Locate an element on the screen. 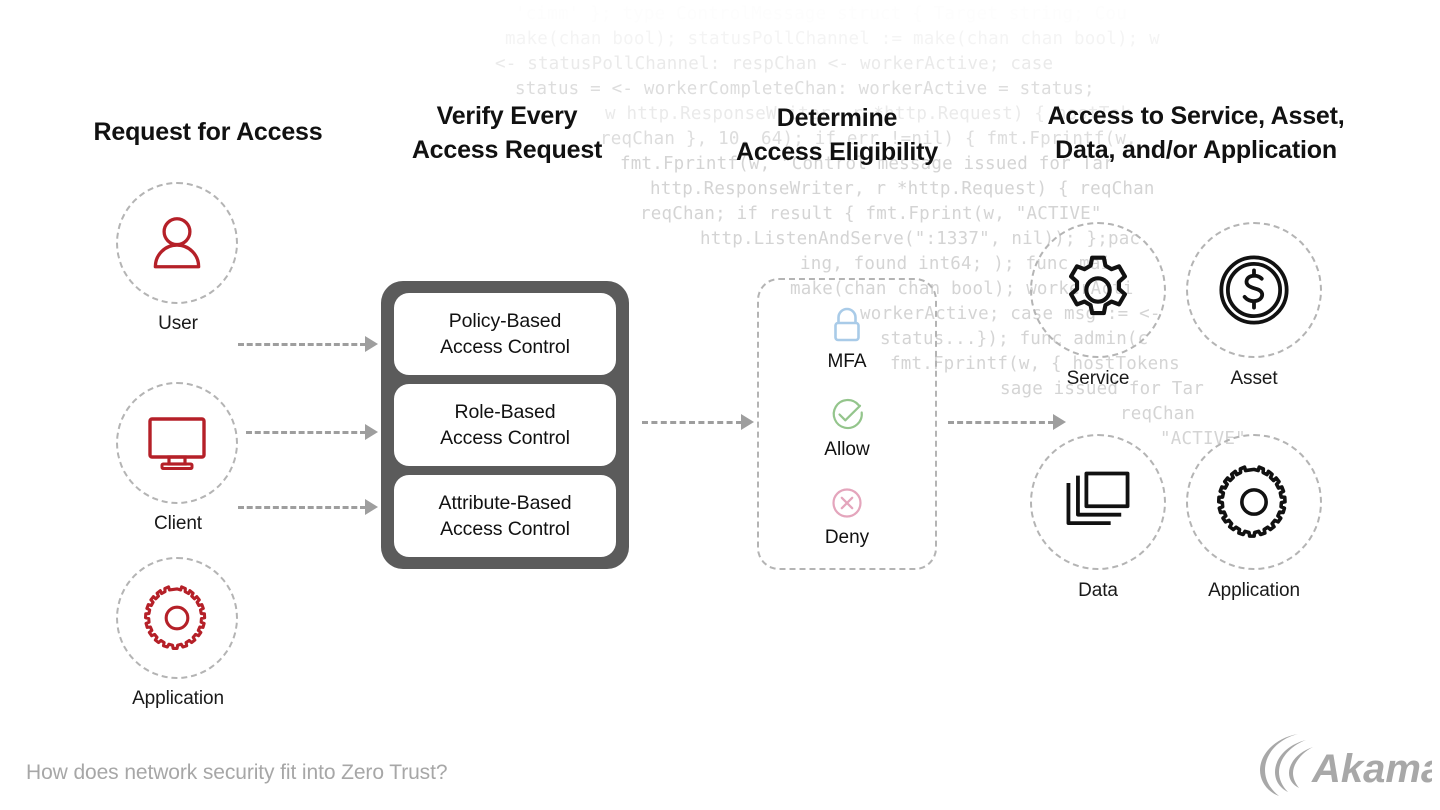 The image size is (1440, 810). heading-line: Verify Every is located at coordinates (507, 116).